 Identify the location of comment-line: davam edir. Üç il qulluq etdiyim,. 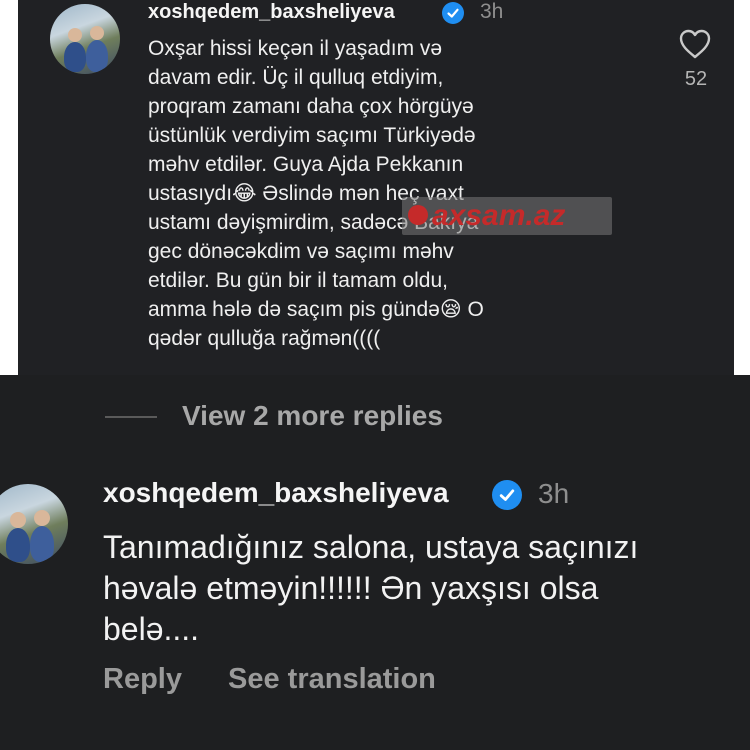
(296, 77).